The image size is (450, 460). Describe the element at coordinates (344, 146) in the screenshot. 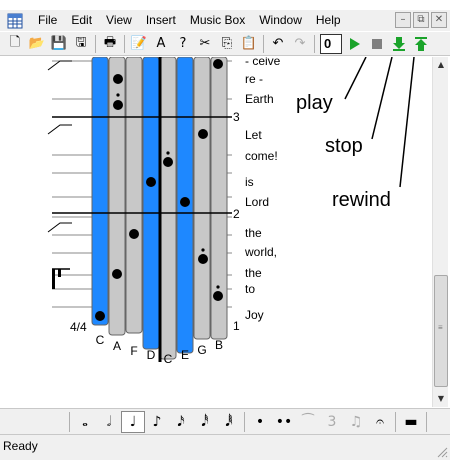

I see `stop-annotation: stop` at that location.